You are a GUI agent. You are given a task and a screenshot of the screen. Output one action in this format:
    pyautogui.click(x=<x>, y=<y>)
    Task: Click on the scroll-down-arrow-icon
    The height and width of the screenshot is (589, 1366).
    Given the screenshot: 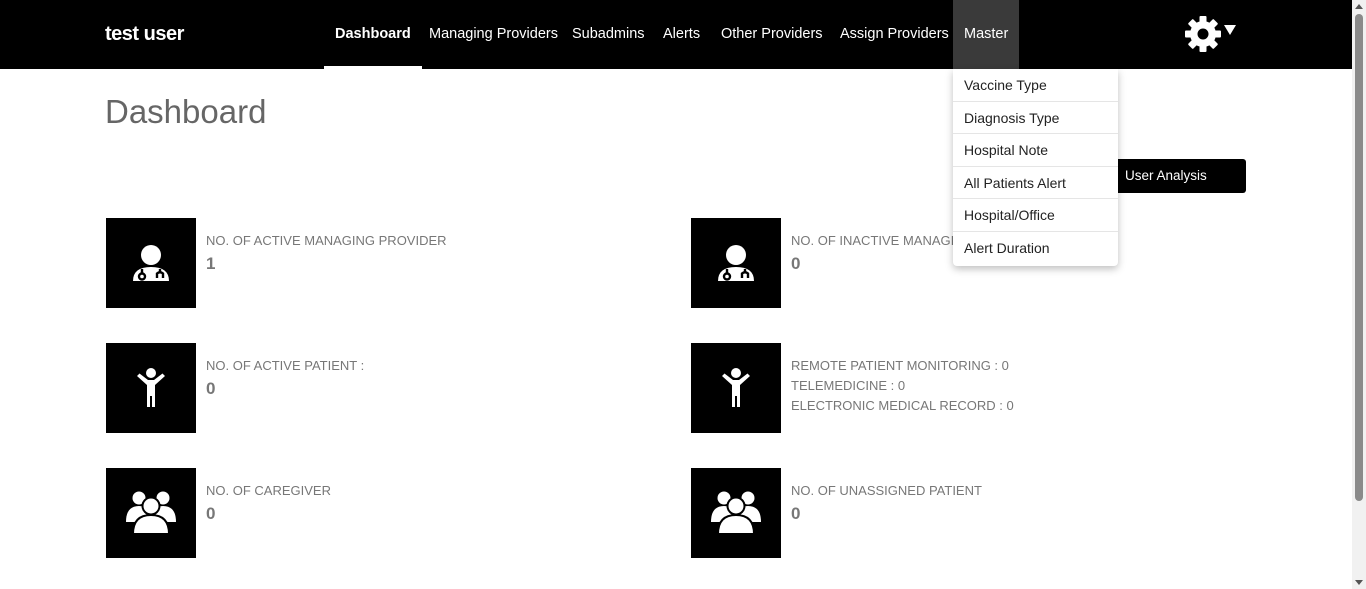 What is the action you would take?
    pyautogui.click(x=1359, y=582)
    